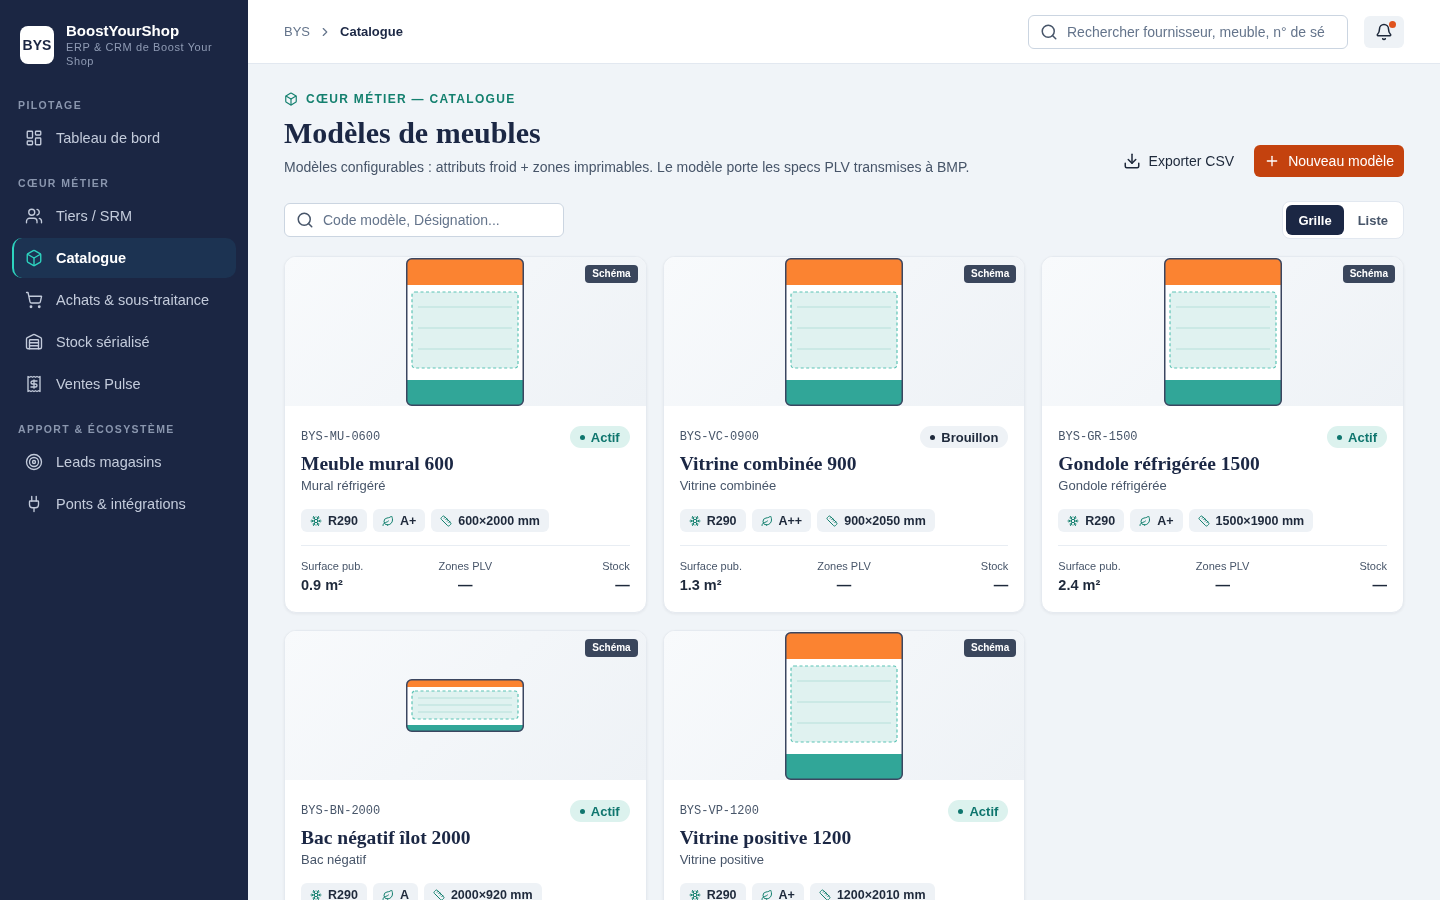 This screenshot has width=1440, height=900. What do you see at coordinates (1188, 31) in the screenshot?
I see `global-search-field: Rechercher fournisseur, meuble, n° de sé` at bounding box center [1188, 31].